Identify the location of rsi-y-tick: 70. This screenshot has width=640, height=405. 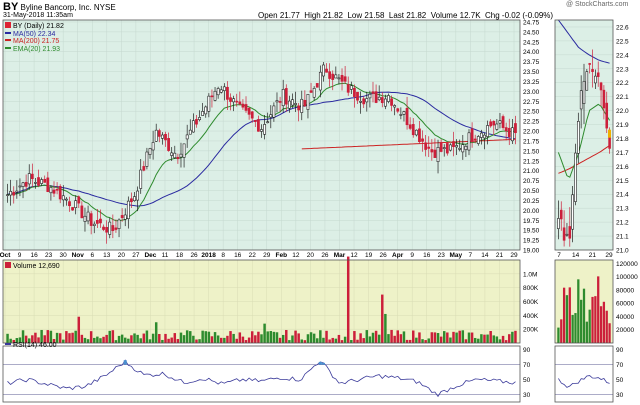
(527, 365).